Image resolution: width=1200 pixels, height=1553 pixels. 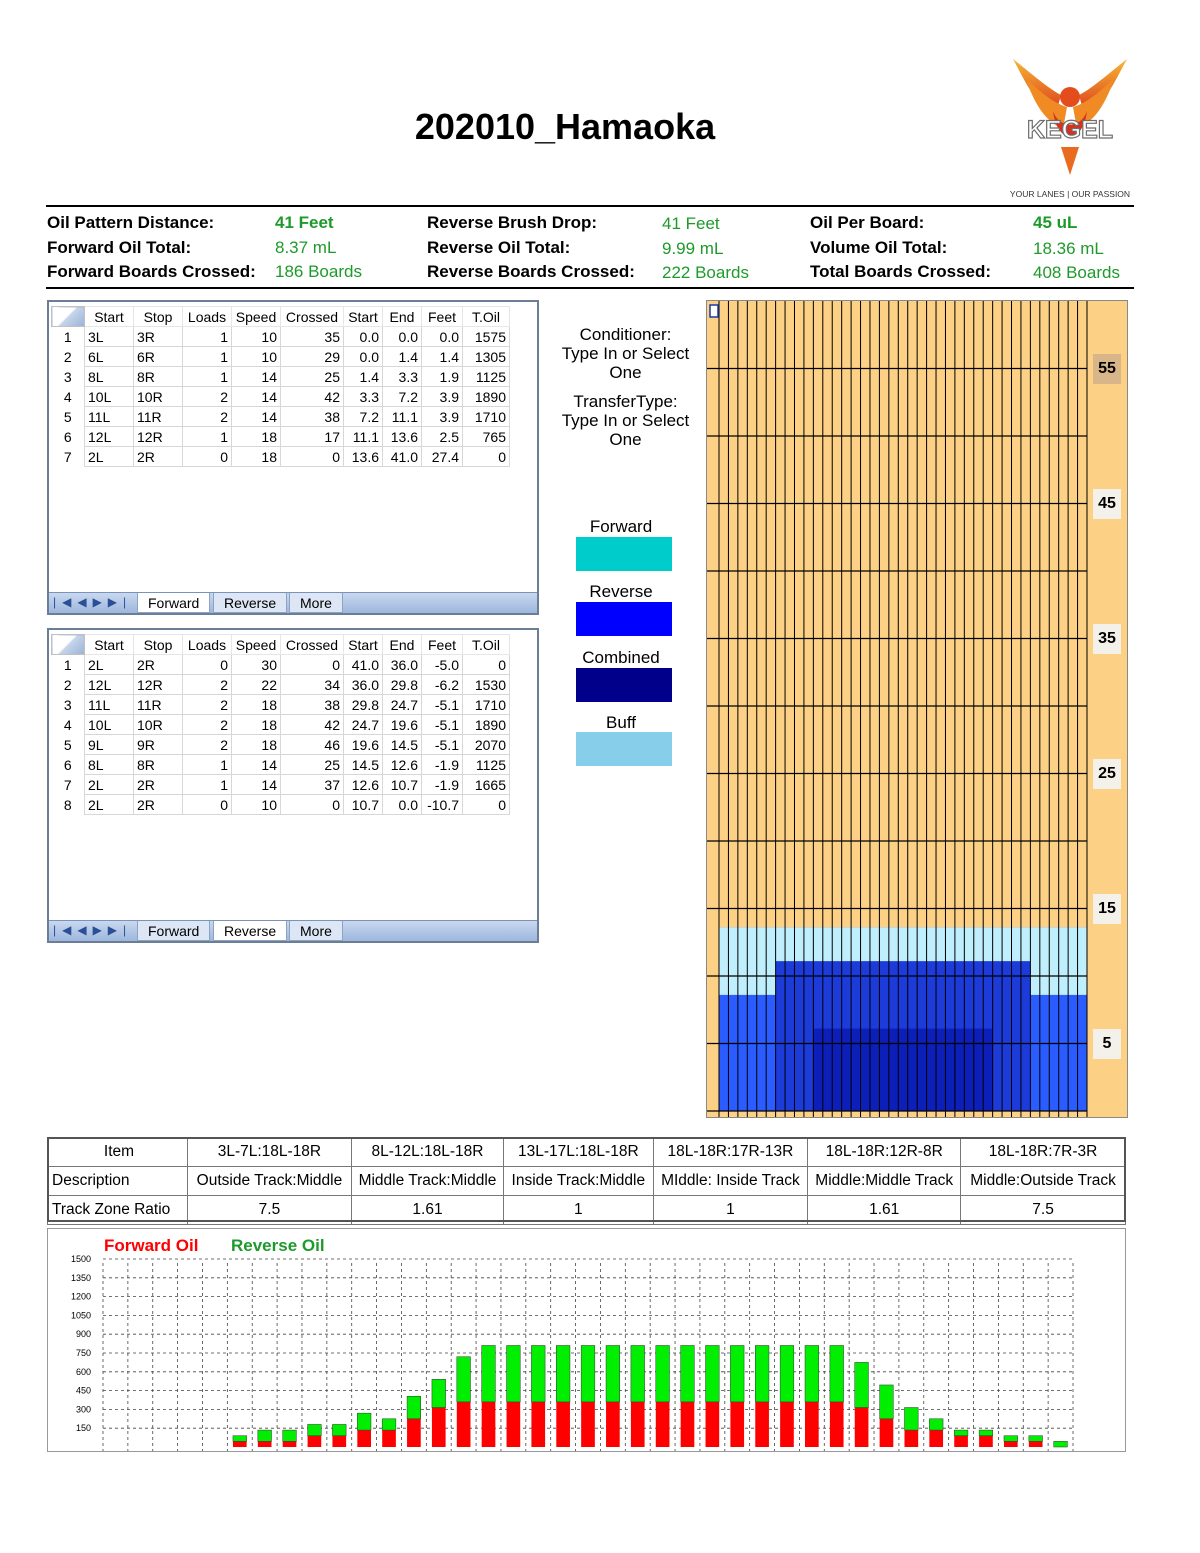 I want to click on reverse-cell: 1710, so click(x=486, y=704).